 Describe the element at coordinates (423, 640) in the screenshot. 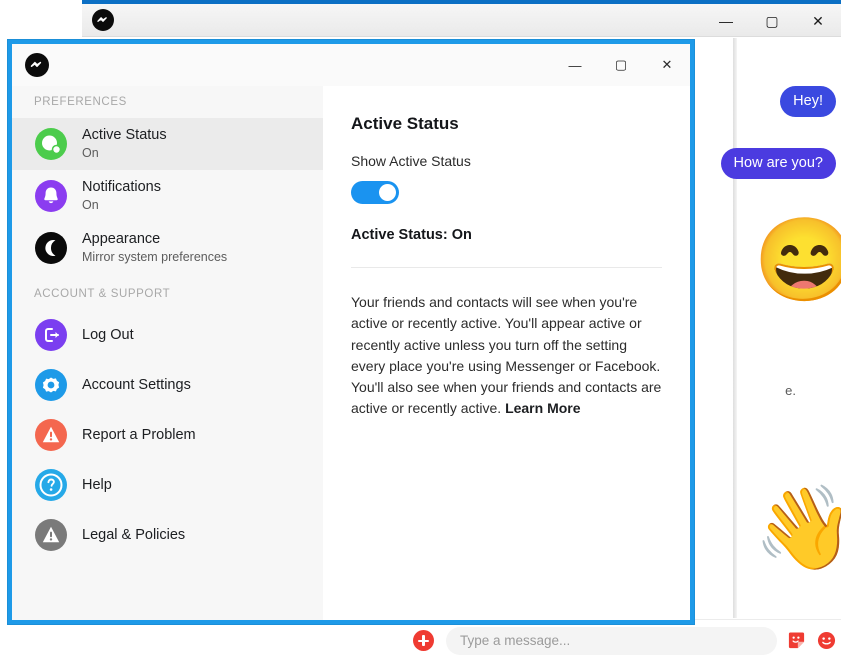

I see `add-attachment-button` at that location.